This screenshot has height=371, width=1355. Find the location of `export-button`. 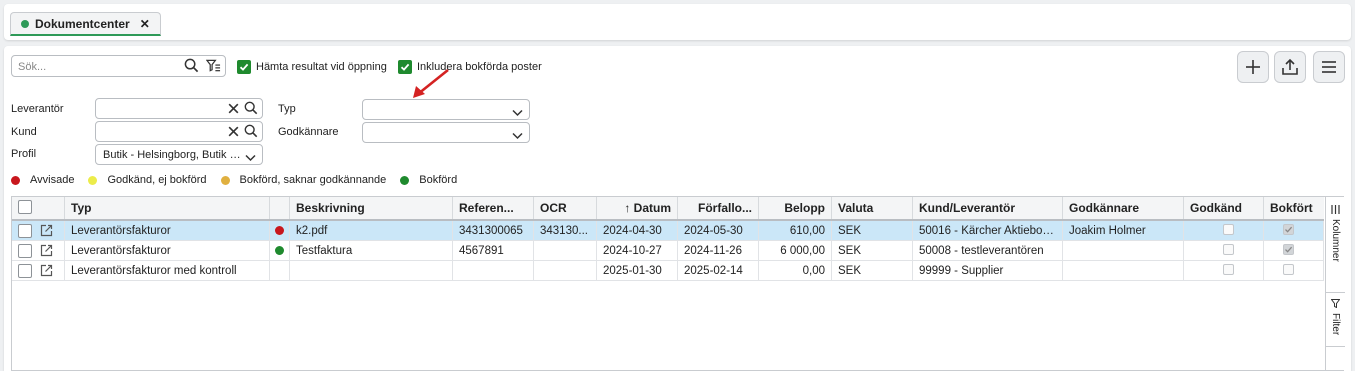

export-button is located at coordinates (1290, 67).